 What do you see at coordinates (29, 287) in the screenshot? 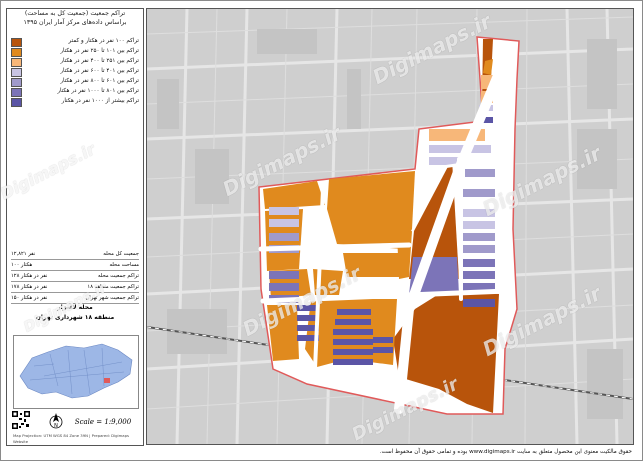
I see `stats-value: ۱۷۸ نفر در هکتار` at bounding box center [29, 287].